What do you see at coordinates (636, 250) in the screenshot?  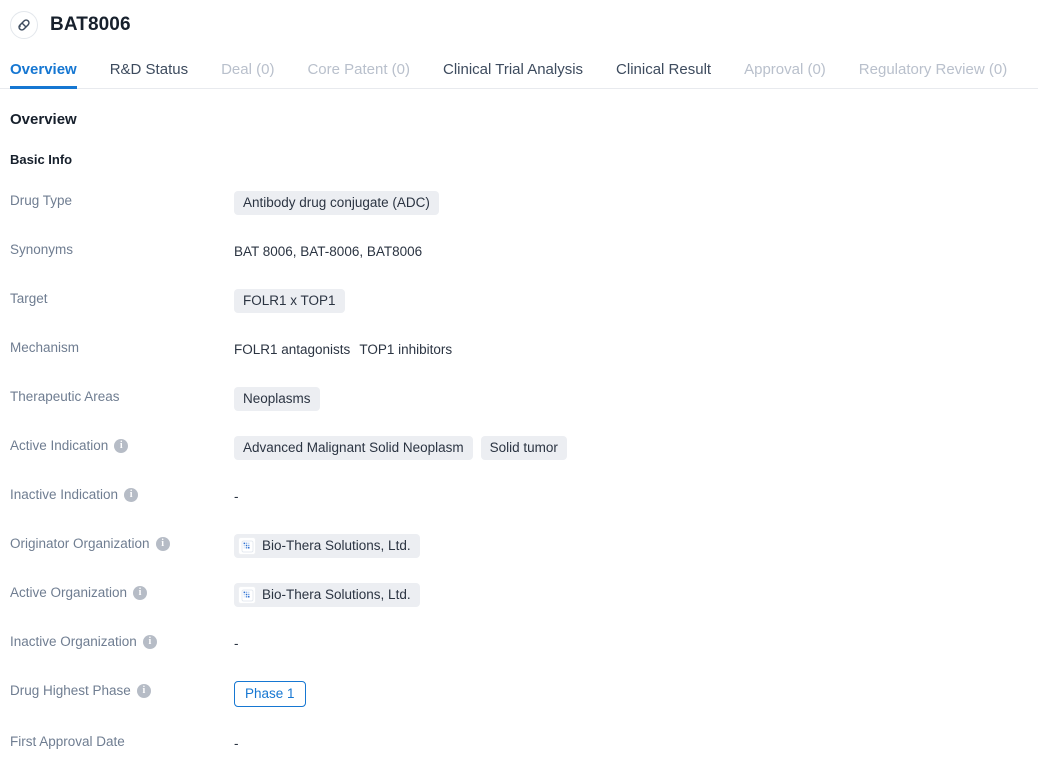 I see `row-value: BAT 8006, BAT-8006, BAT8006` at bounding box center [636, 250].